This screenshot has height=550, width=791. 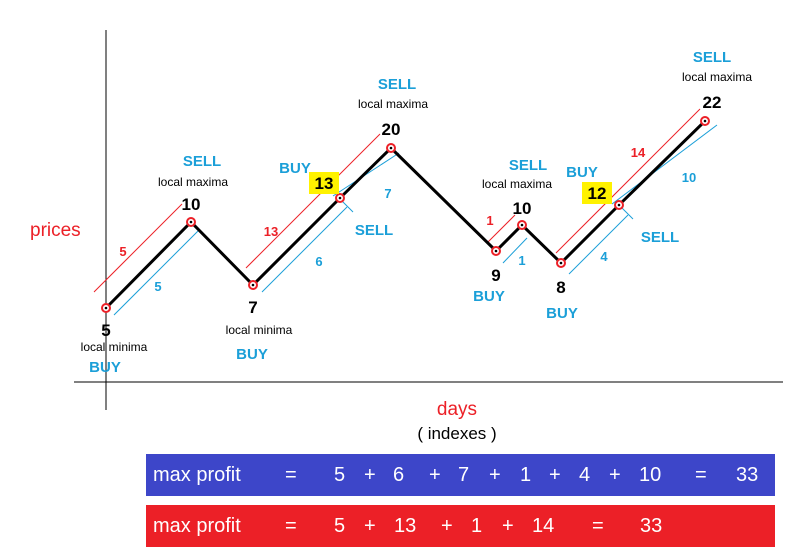 What do you see at coordinates (650, 475) in the screenshot?
I see `summary-blue-term: 10` at bounding box center [650, 475].